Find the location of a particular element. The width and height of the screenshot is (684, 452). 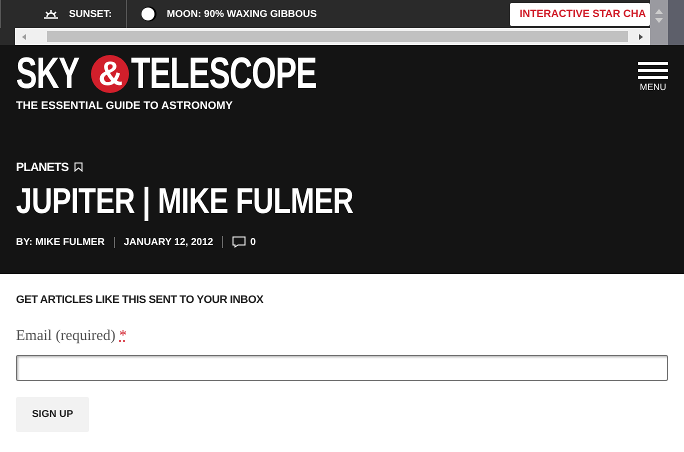

logo-text: TELESCOPE is located at coordinates (224, 74).